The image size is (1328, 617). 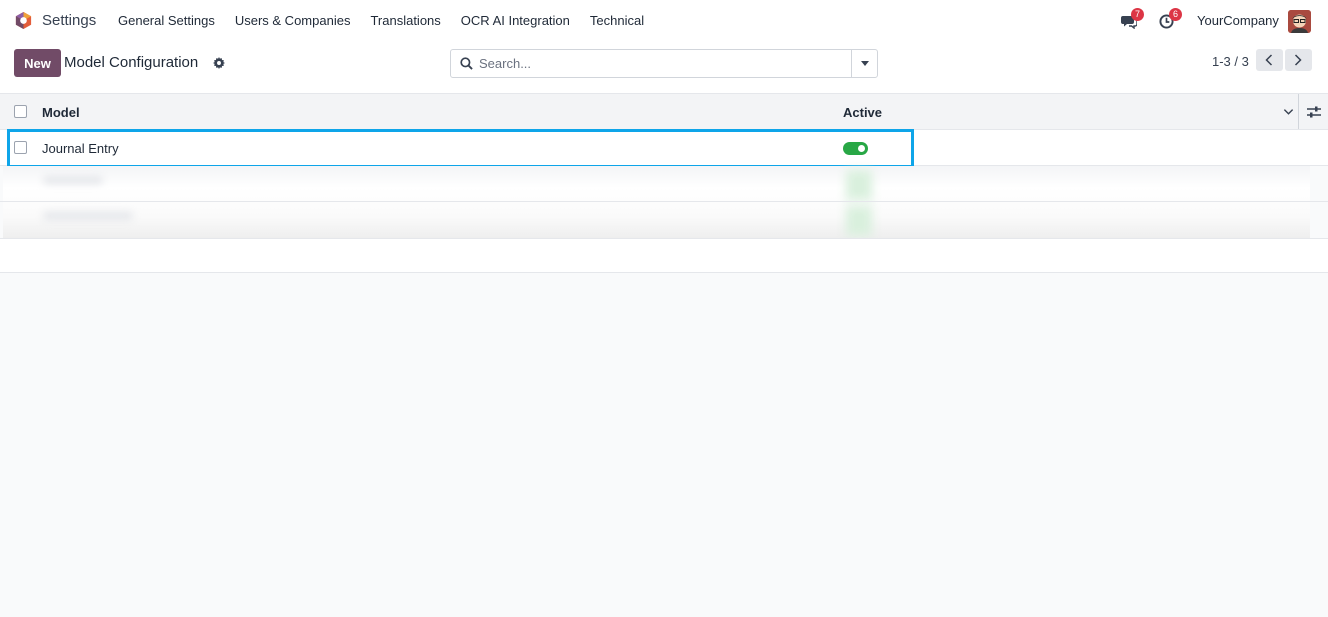 I want to click on column-header-active: Active, so click(x=862, y=112).